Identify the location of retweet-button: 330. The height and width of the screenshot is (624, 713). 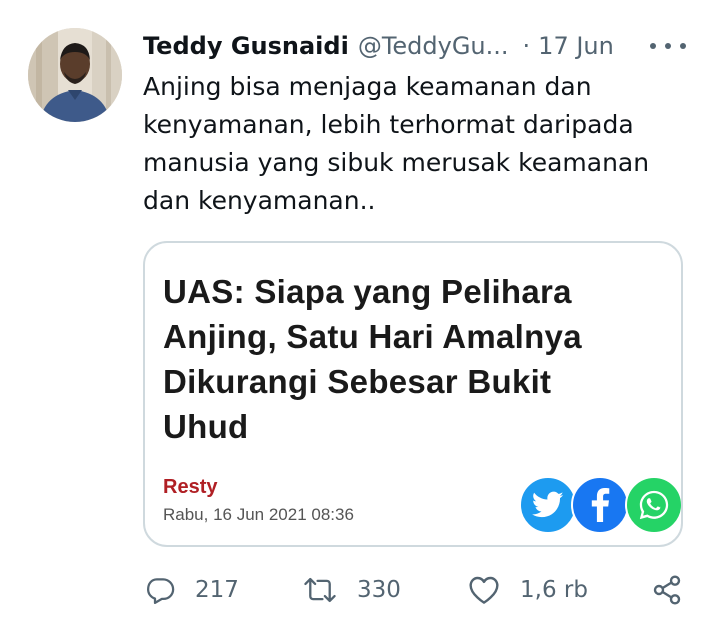
(352, 590).